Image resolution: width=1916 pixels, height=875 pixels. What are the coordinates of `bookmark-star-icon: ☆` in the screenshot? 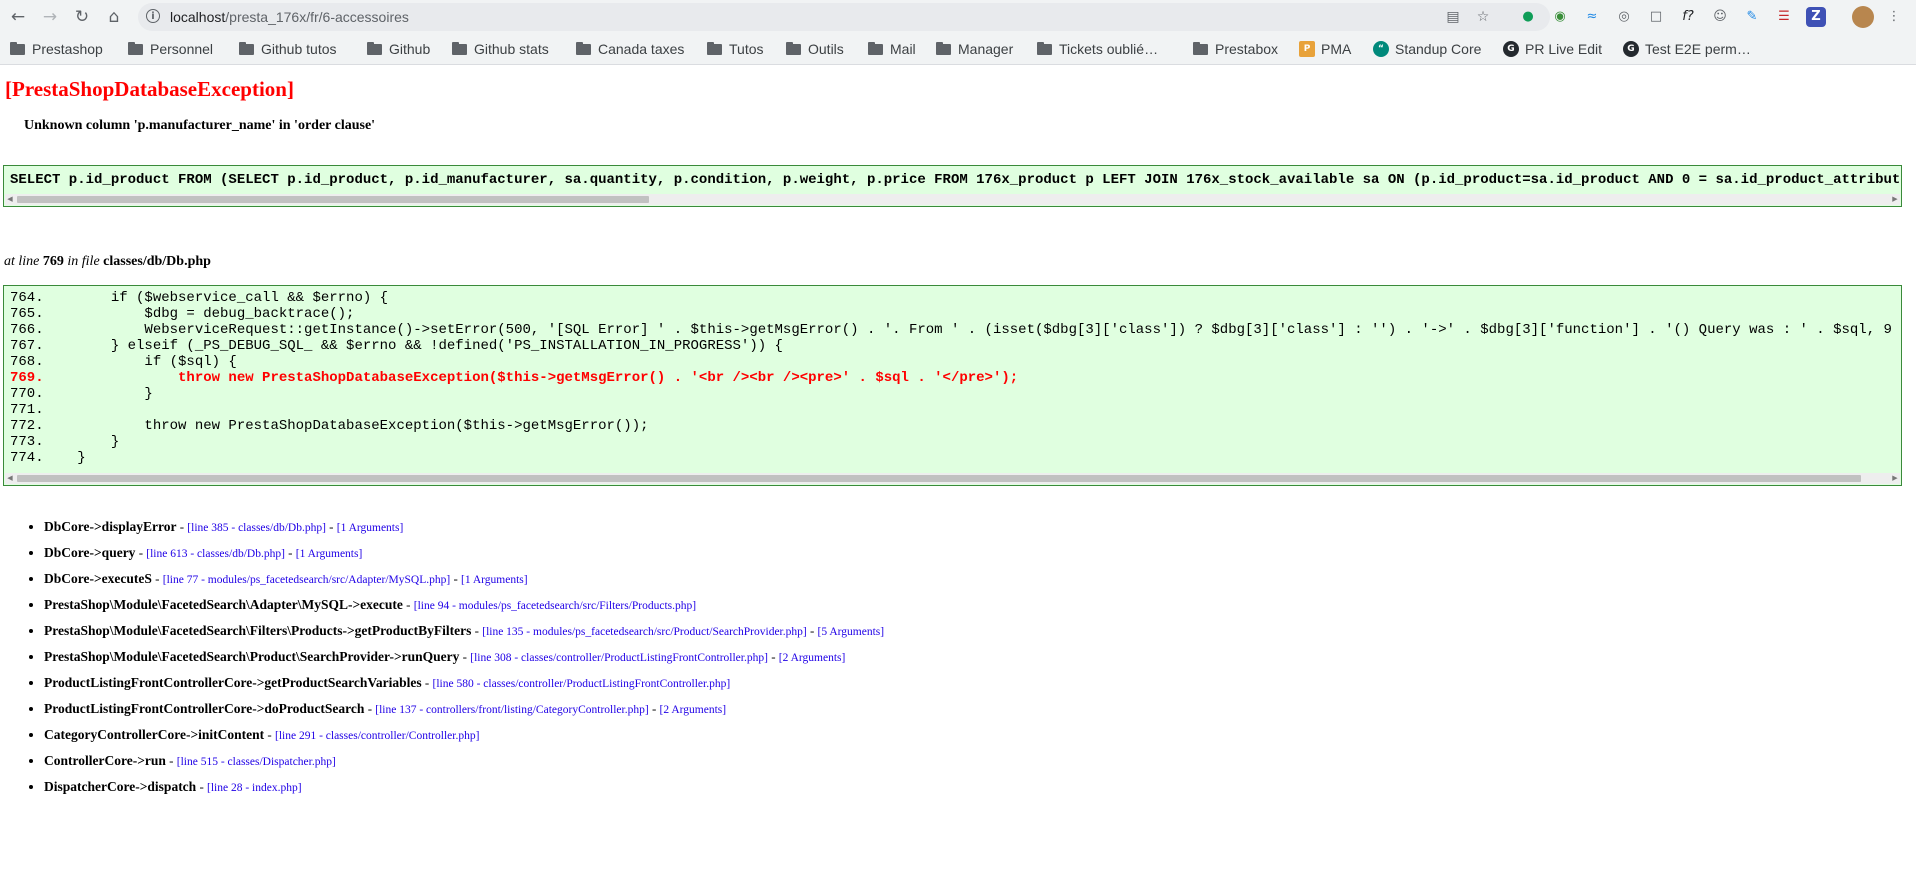 It's located at (1483, 17).